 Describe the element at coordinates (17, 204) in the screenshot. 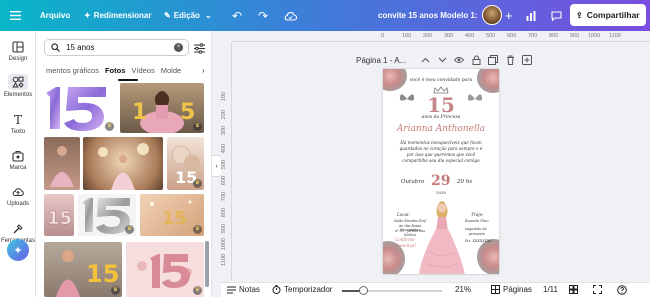

I see `rail-label: Uploads` at that location.